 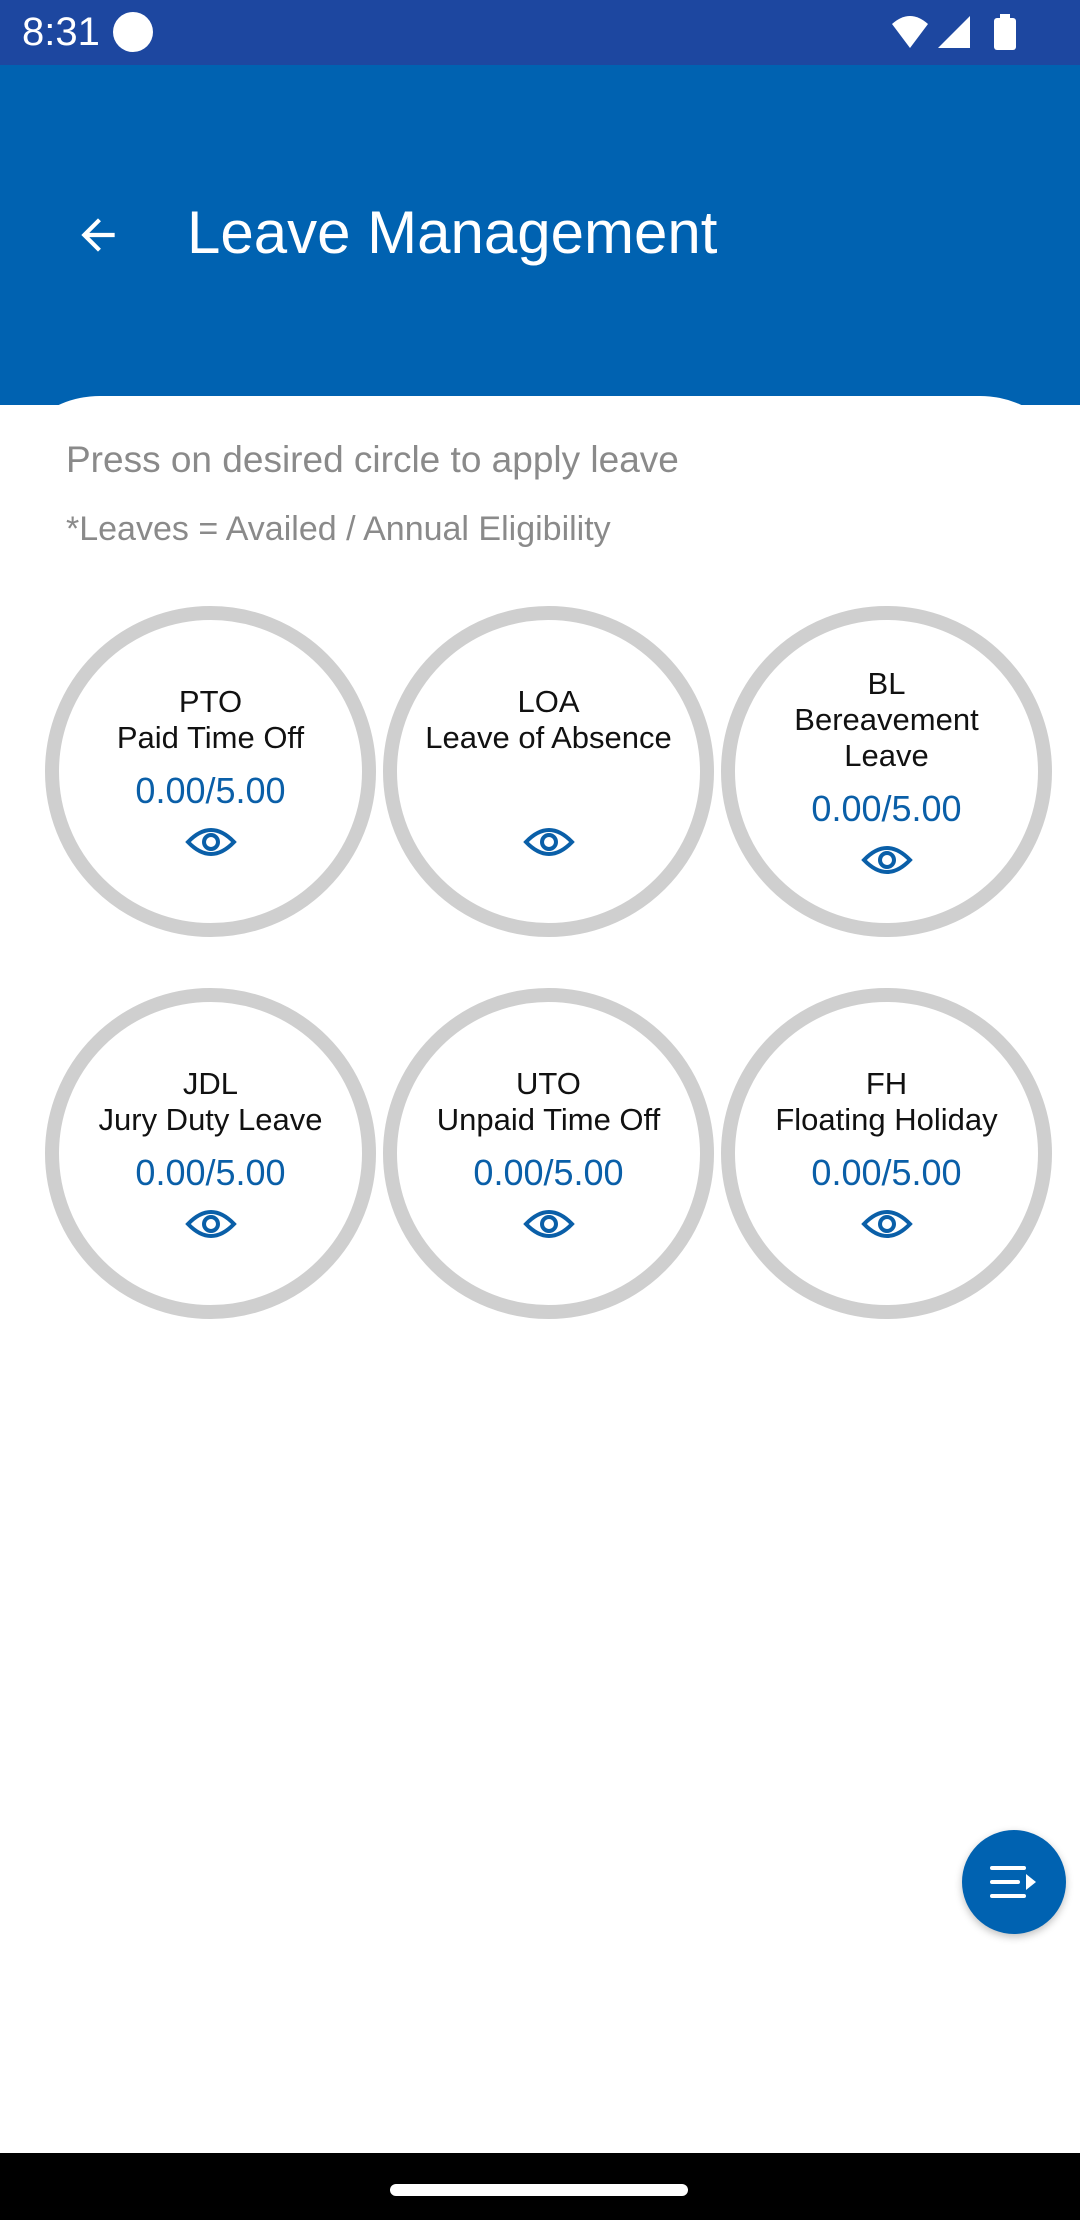 What do you see at coordinates (886, 683) in the screenshot?
I see `leave-code: BL` at bounding box center [886, 683].